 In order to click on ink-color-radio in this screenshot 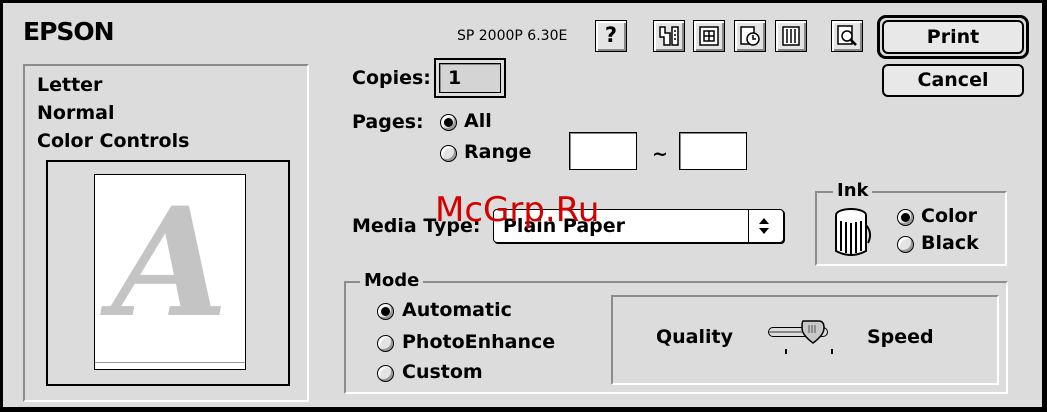, I will do `click(905, 217)`.